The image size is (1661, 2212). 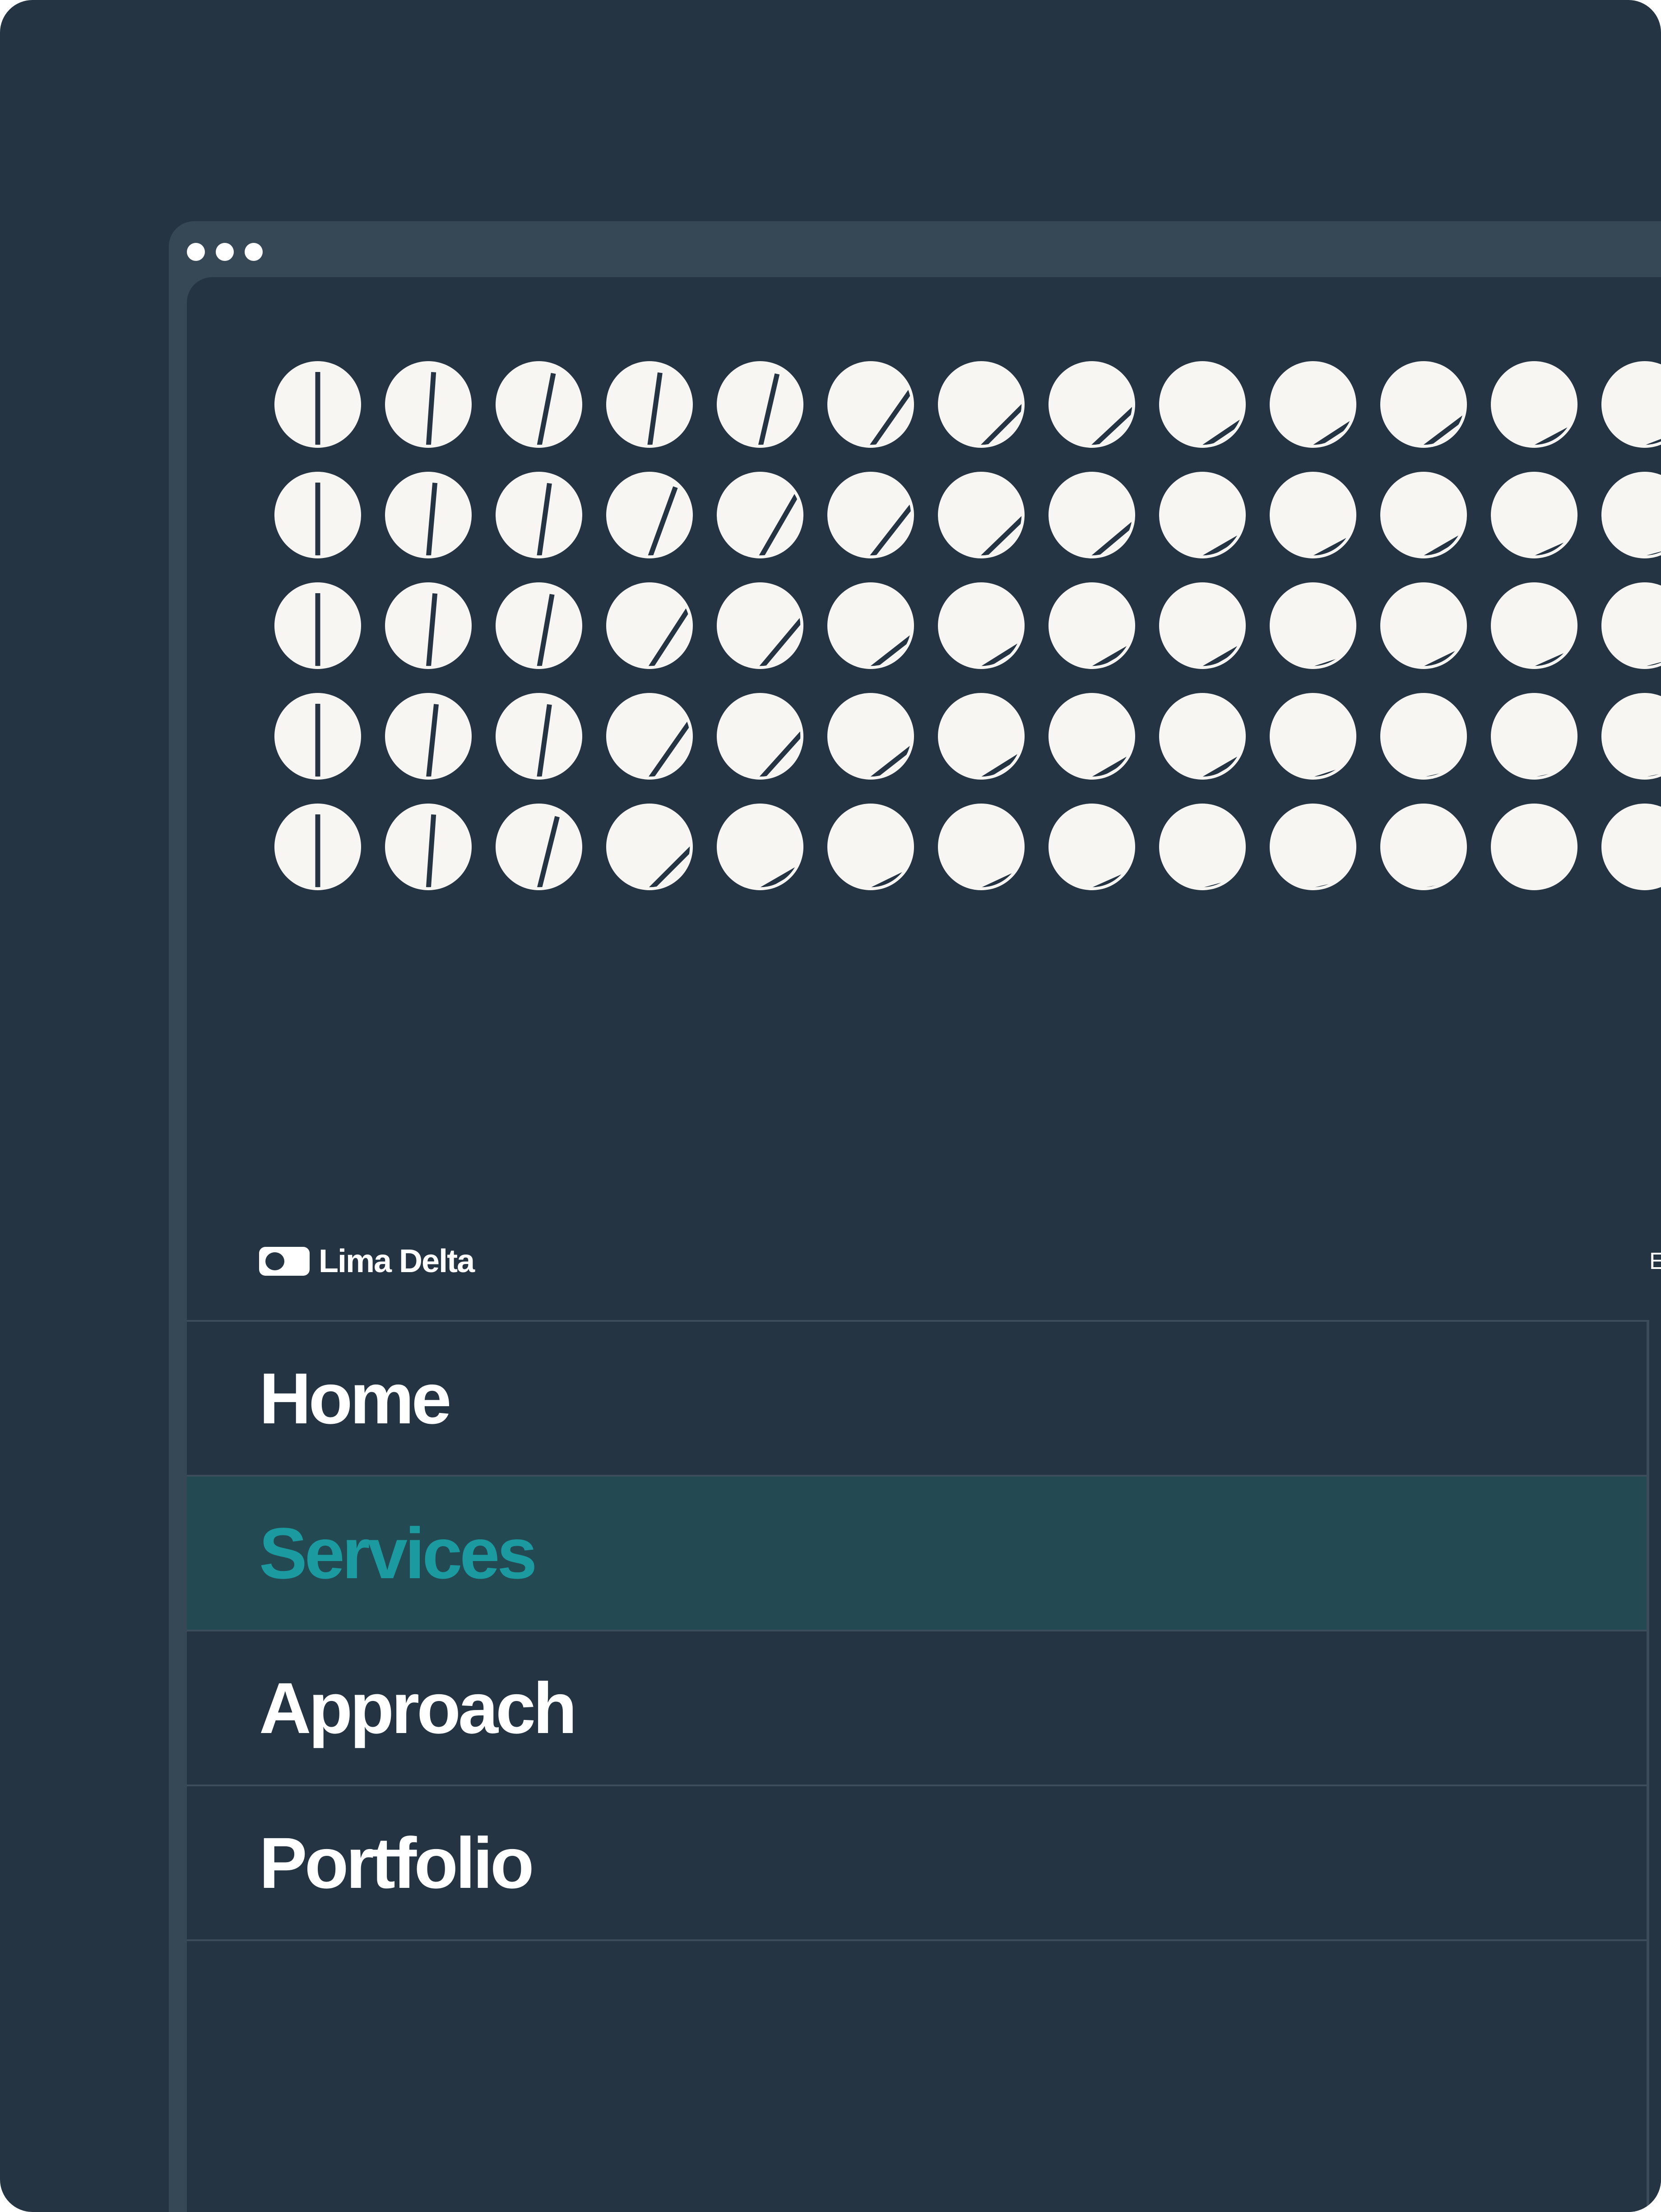 I want to click on toggle-pill-icon, so click(x=284, y=1261).